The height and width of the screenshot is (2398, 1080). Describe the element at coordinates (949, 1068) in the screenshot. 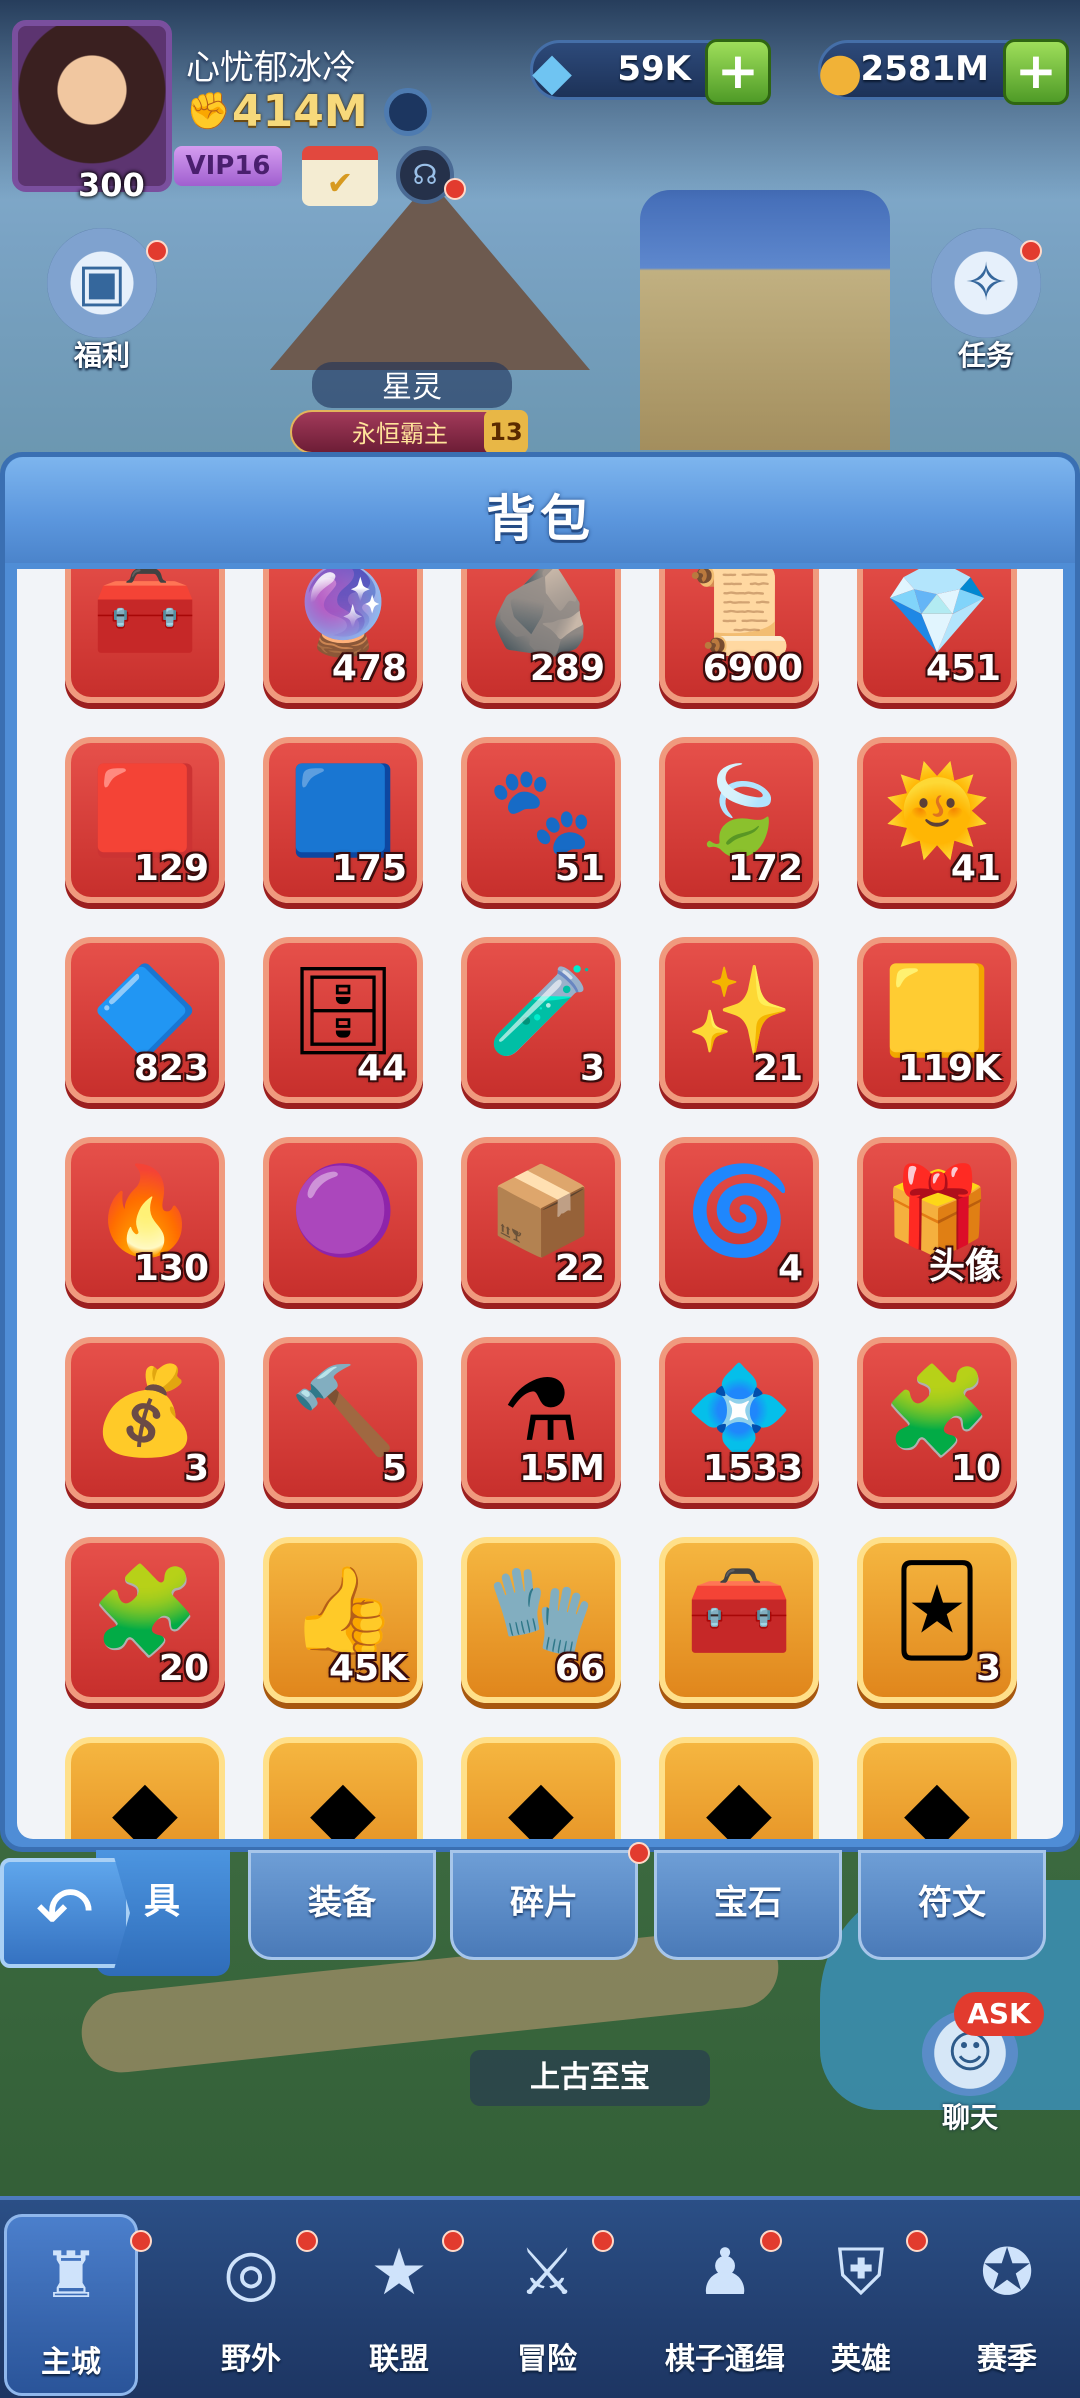

I see `item-quantity: 119K` at that location.